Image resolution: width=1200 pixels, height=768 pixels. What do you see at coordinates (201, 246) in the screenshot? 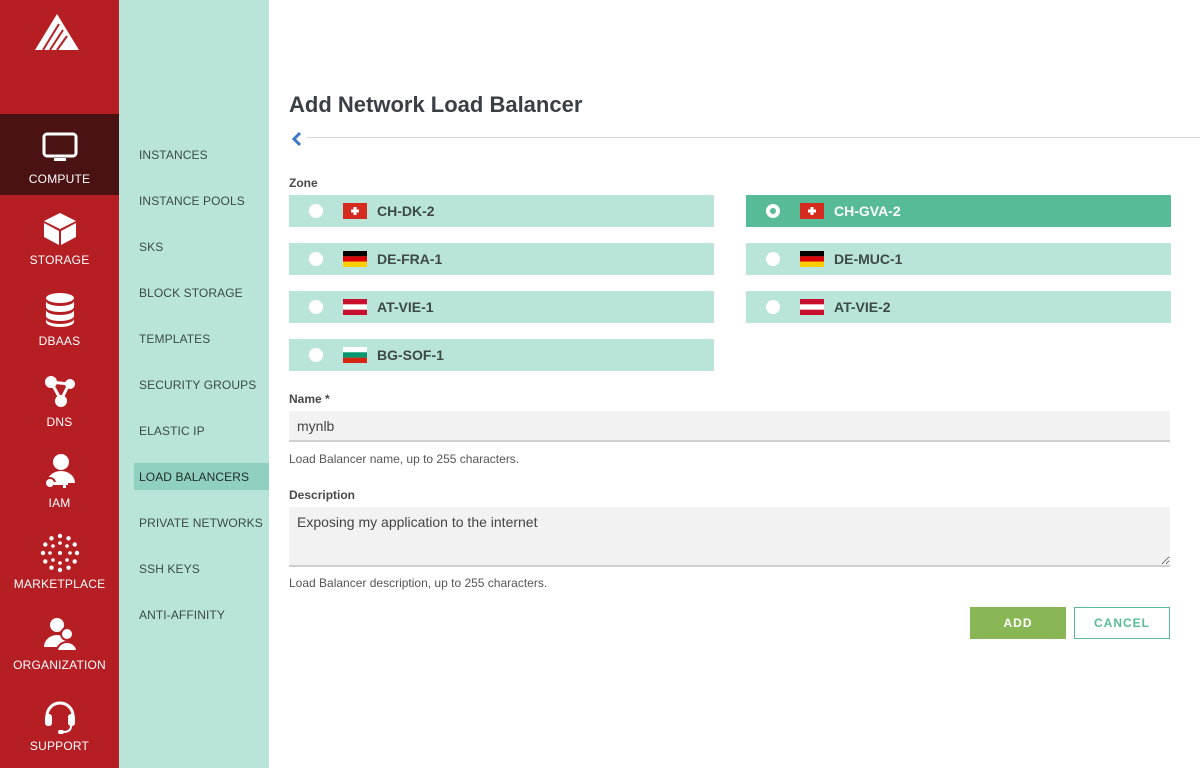
I see `subnav-item-sks: SKS` at bounding box center [201, 246].